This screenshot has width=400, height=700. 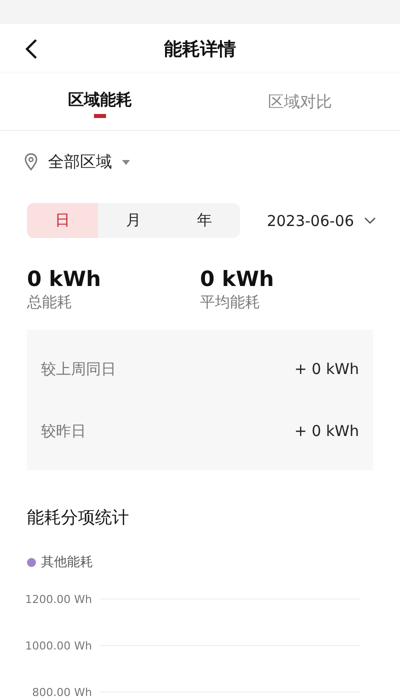 I want to click on stat-label: 总能耗, so click(x=50, y=302).